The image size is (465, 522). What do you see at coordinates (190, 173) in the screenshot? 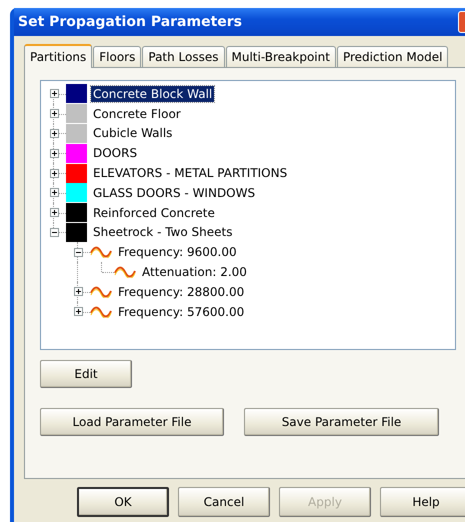
I see `tree-item: ELEVATORS - METAL PARTITIONS` at bounding box center [190, 173].